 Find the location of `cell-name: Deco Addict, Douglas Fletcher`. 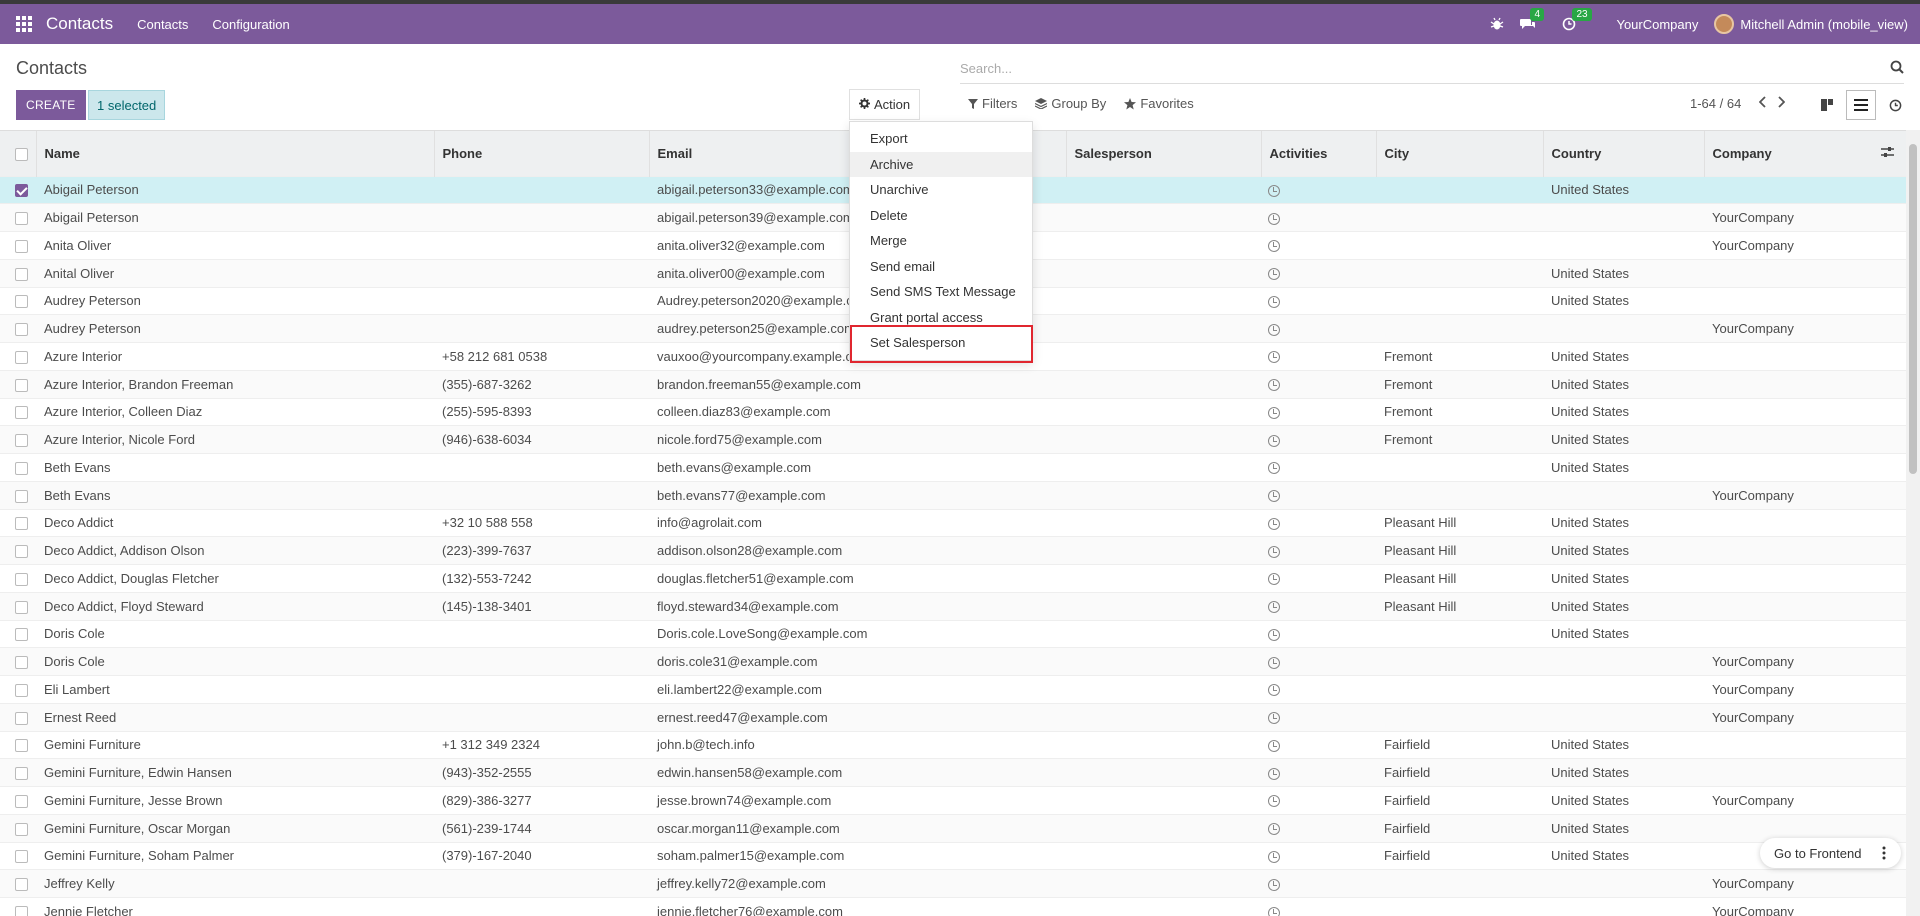

cell-name: Deco Addict, Douglas Fletcher is located at coordinates (235, 578).